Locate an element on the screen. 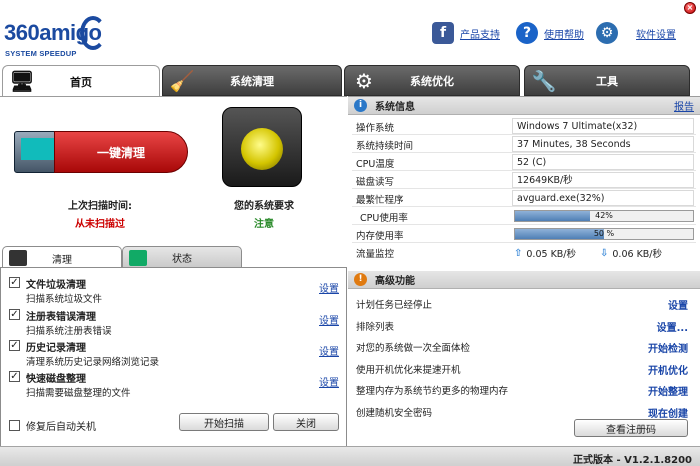 This screenshot has height=466, width=700. help-link-label: 使用帮助 is located at coordinates (564, 33).